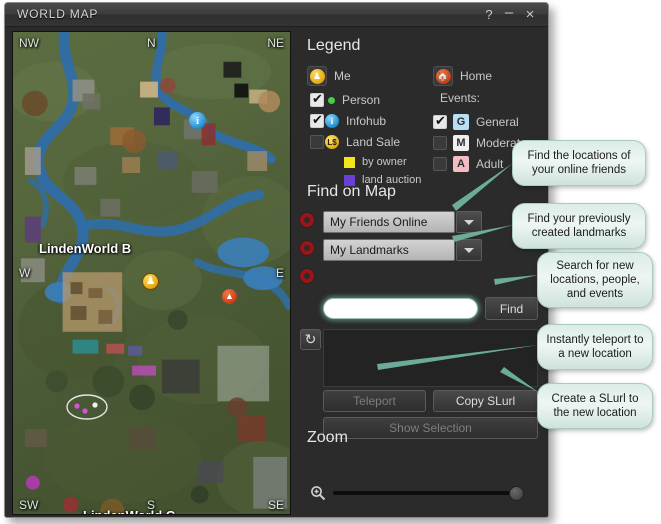 The height and width of the screenshot is (524, 661). I want to click on friends-online-chevron-down-icon, so click(469, 222).